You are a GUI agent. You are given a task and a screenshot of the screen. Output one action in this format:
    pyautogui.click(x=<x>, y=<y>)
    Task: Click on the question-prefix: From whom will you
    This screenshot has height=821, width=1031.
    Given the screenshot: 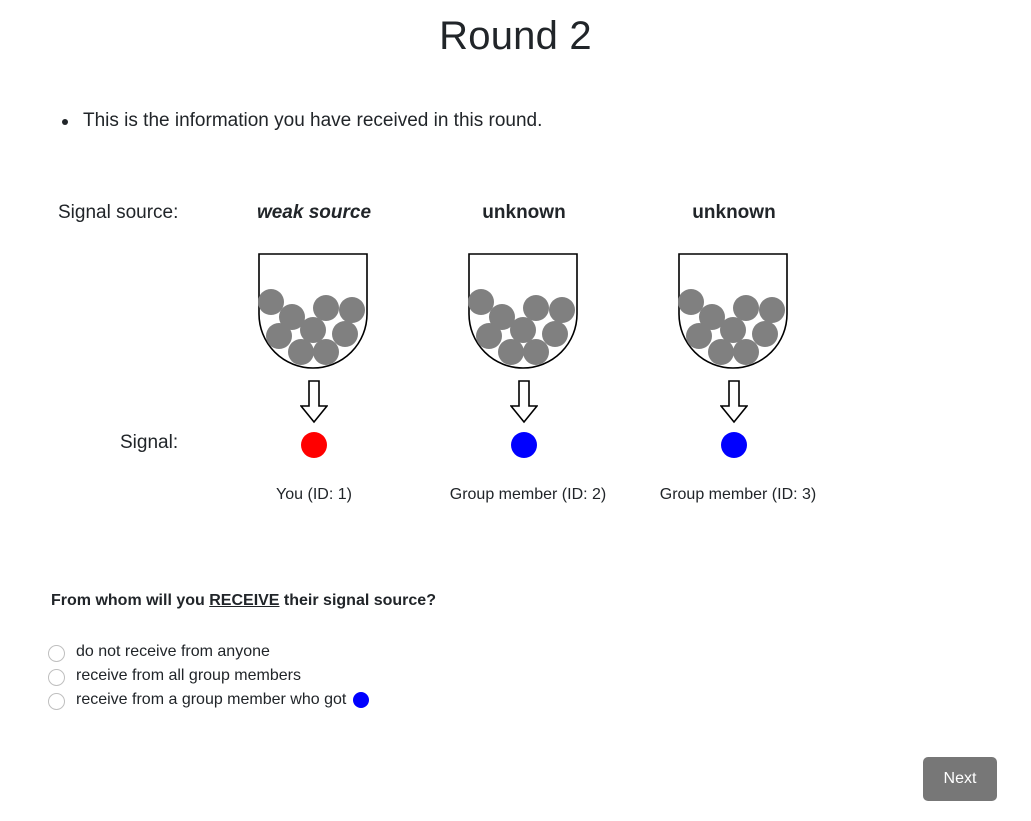 What is the action you would take?
    pyautogui.click(x=130, y=600)
    